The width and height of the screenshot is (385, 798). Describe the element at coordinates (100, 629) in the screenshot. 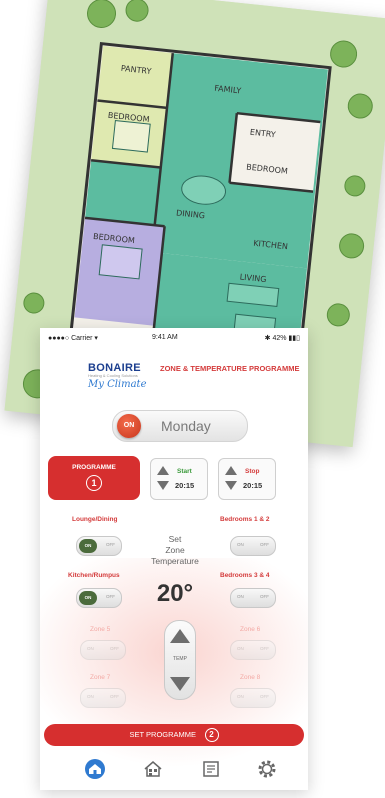

I see `zone-label: Zone 5` at that location.